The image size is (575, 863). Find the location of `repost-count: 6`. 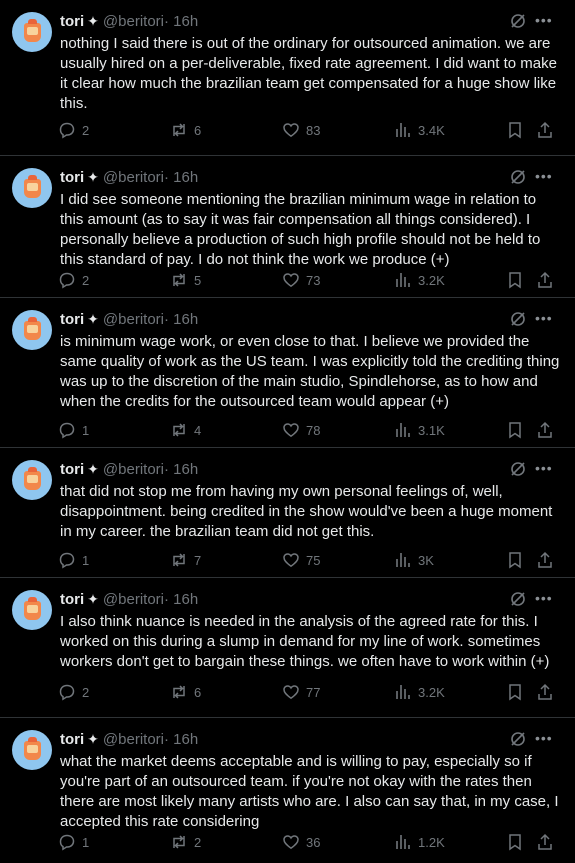

repost-count: 6 is located at coordinates (198, 130).